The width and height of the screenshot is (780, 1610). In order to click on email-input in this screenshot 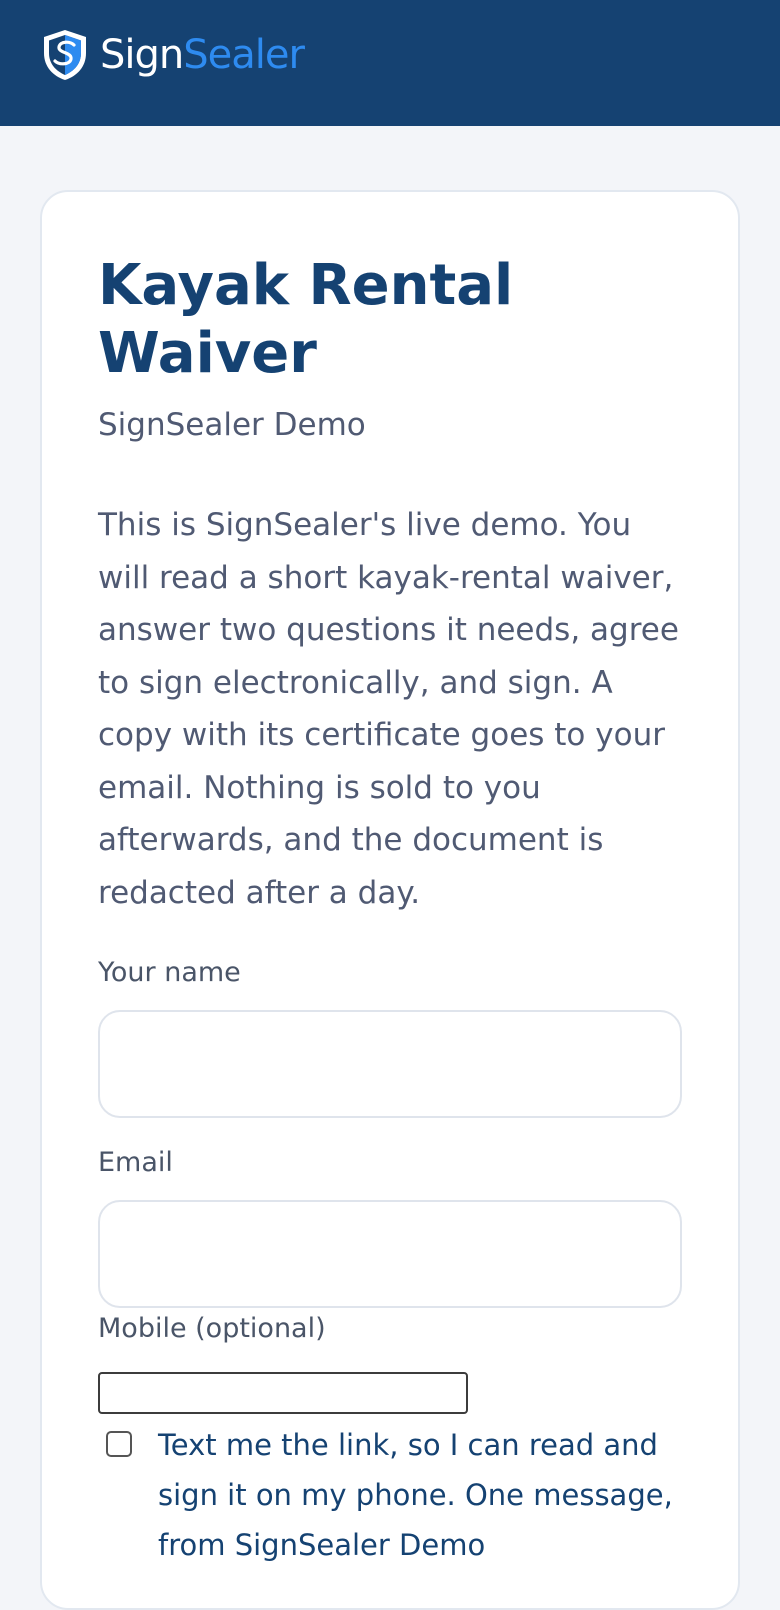, I will do `click(390, 1254)`.